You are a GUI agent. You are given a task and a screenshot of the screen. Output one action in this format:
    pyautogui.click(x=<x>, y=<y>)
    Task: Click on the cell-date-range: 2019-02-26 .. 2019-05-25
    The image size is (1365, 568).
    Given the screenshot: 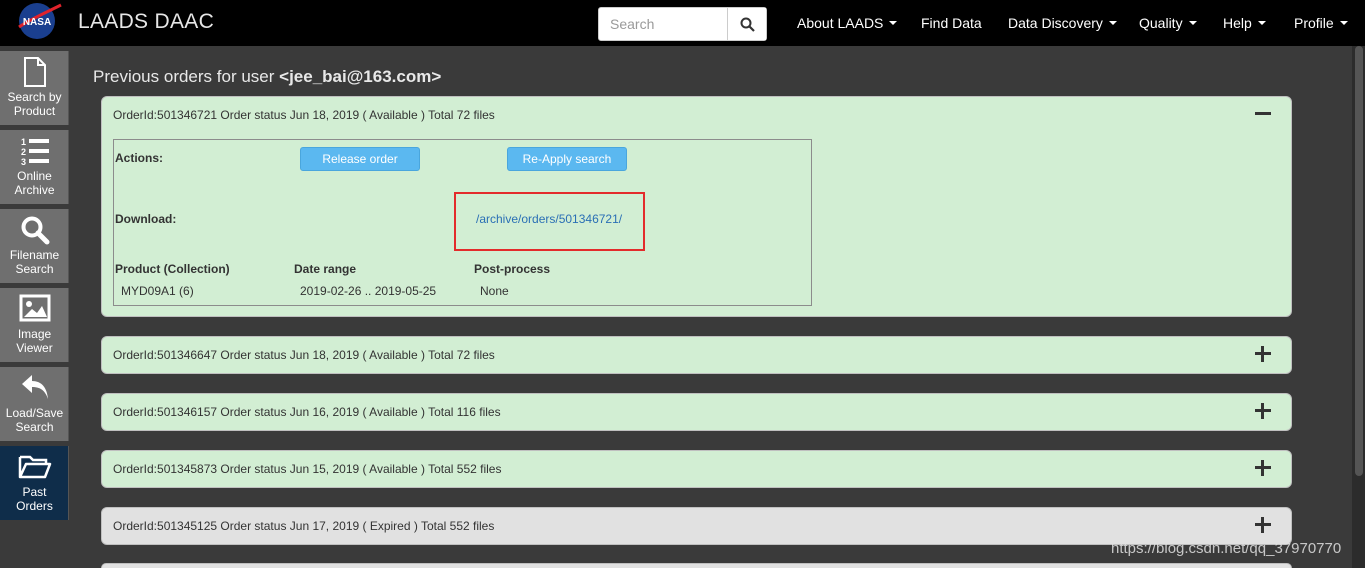 What is the action you would take?
    pyautogui.click(x=368, y=291)
    